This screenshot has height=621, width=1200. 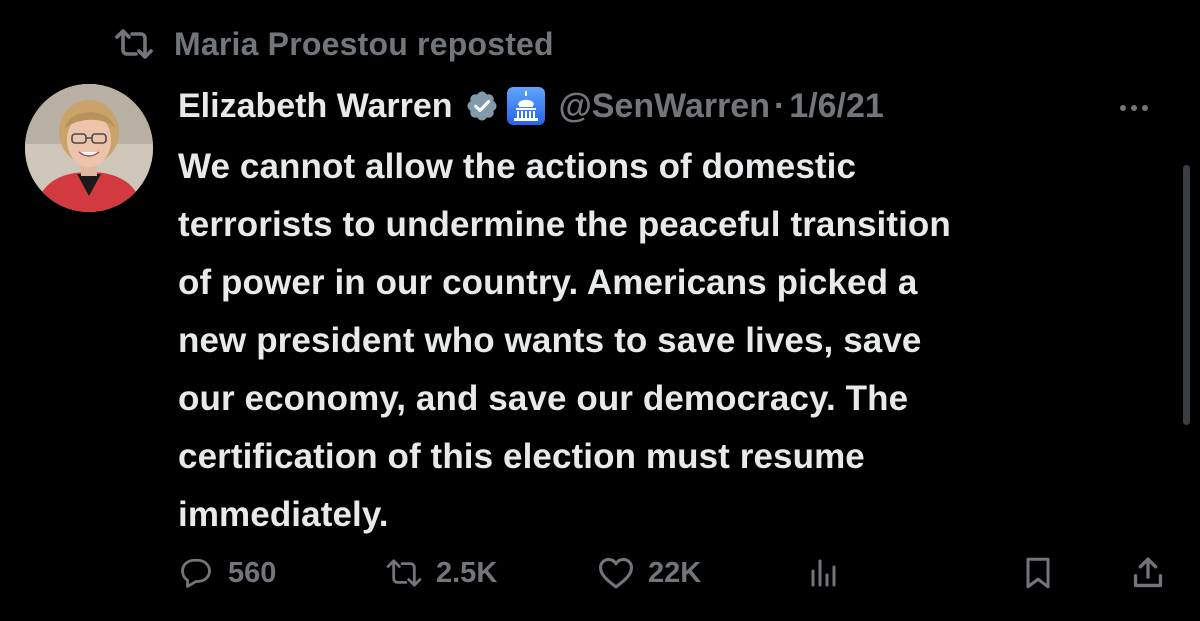 I want to click on repost-indicator: Maria Proestou reposted, so click(x=334, y=44).